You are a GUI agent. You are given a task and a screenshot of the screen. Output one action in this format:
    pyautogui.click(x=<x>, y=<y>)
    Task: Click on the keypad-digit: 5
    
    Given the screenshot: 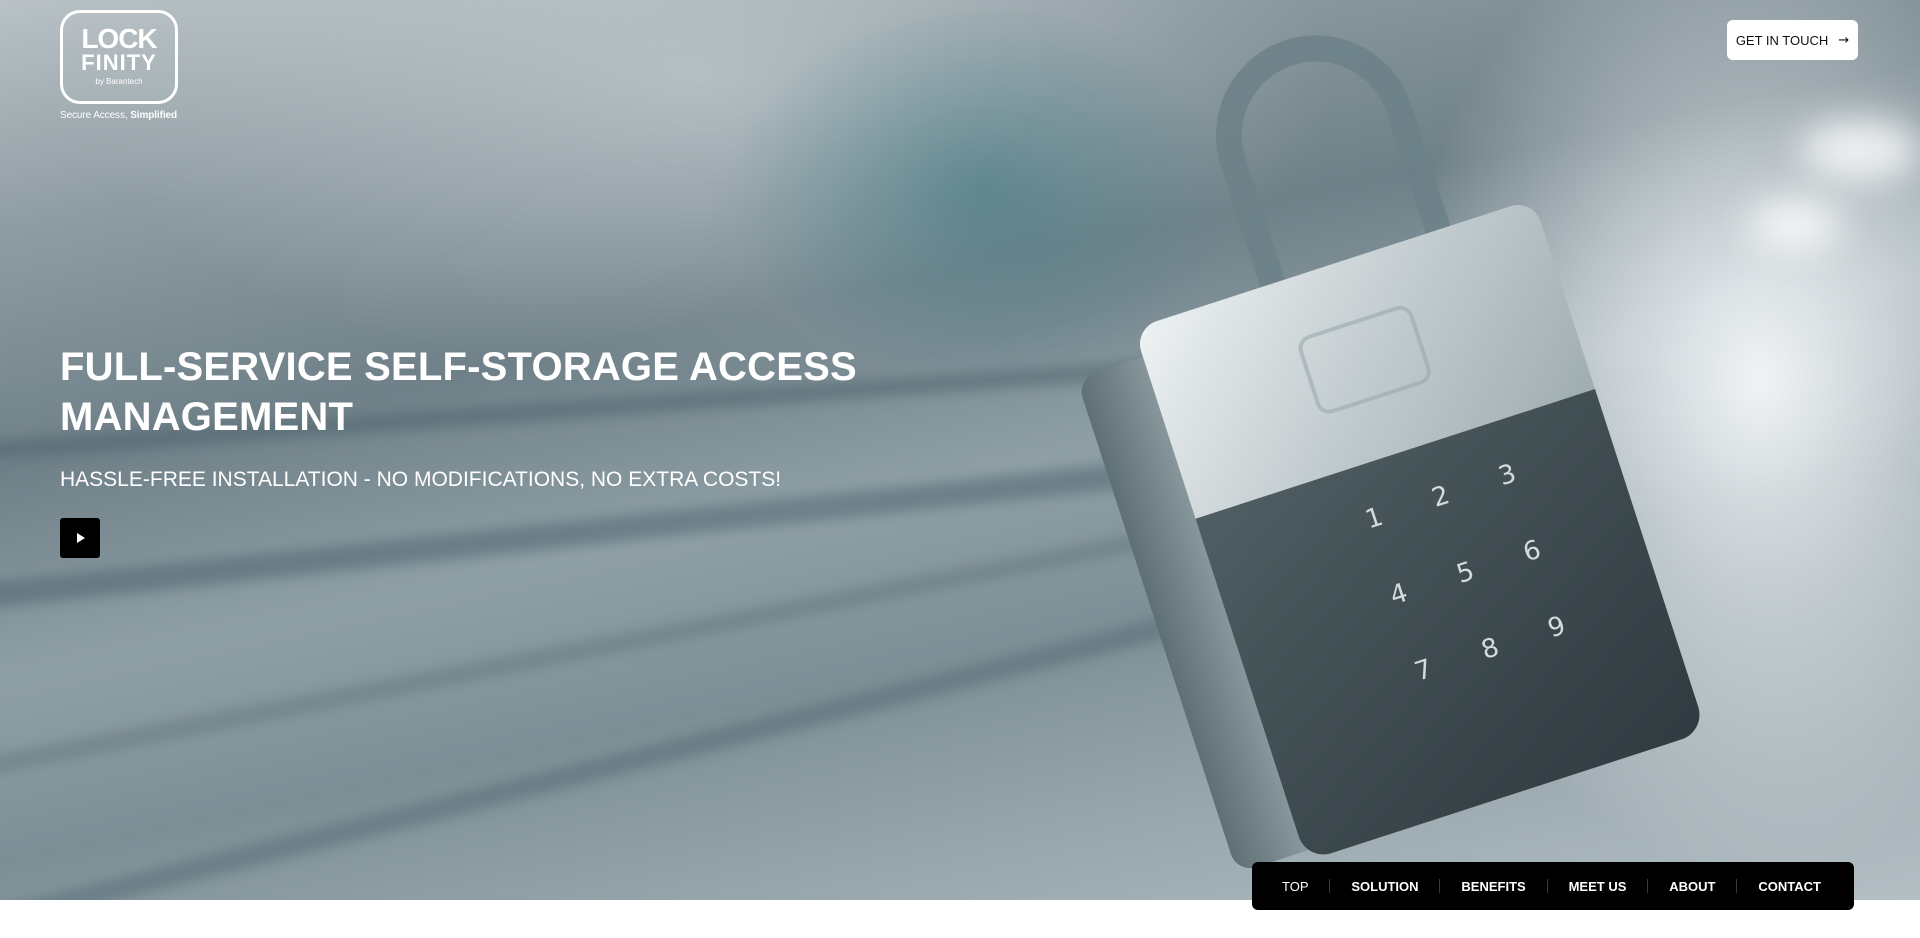 What is the action you would take?
    pyautogui.click(x=1466, y=573)
    